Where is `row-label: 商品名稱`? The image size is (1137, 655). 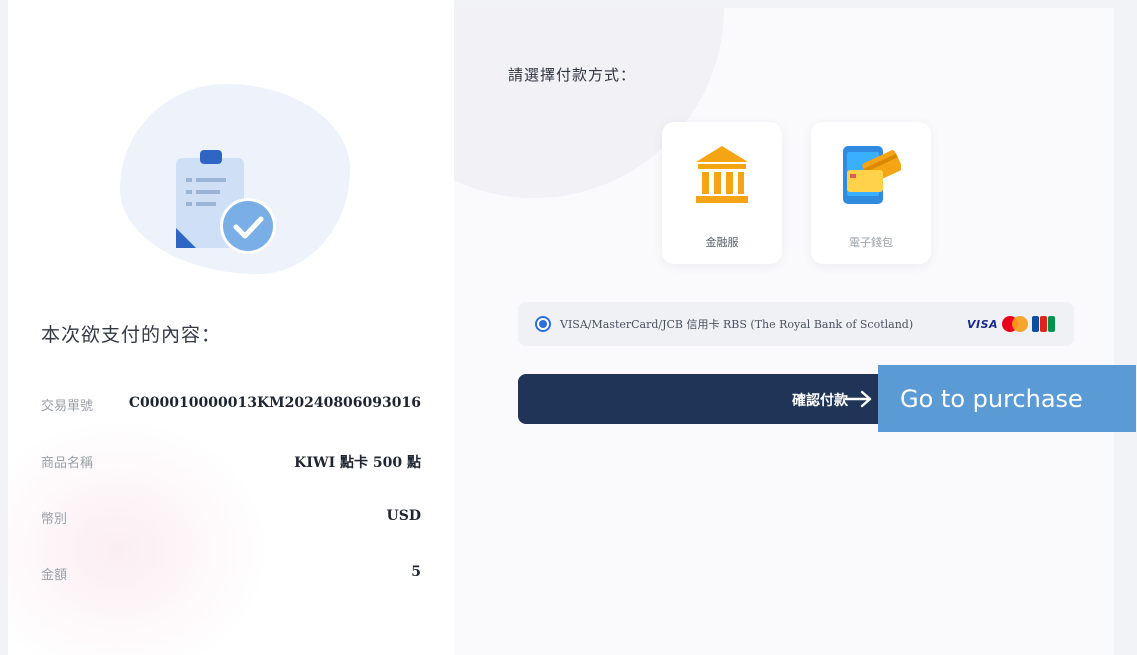
row-label: 商品名稱 is located at coordinates (67, 463).